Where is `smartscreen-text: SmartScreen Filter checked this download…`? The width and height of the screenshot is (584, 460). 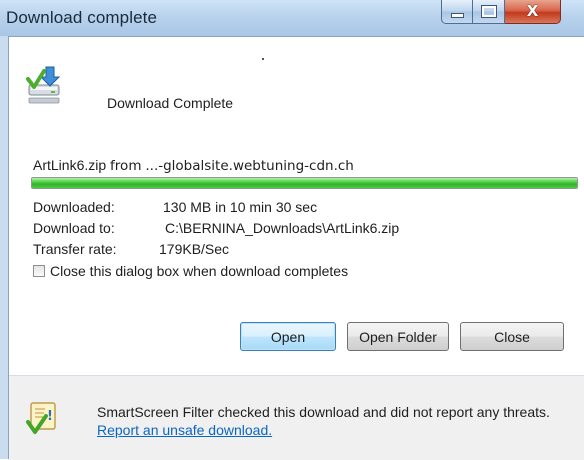
smartscreen-text: SmartScreen Filter checked this download… is located at coordinates (323, 412).